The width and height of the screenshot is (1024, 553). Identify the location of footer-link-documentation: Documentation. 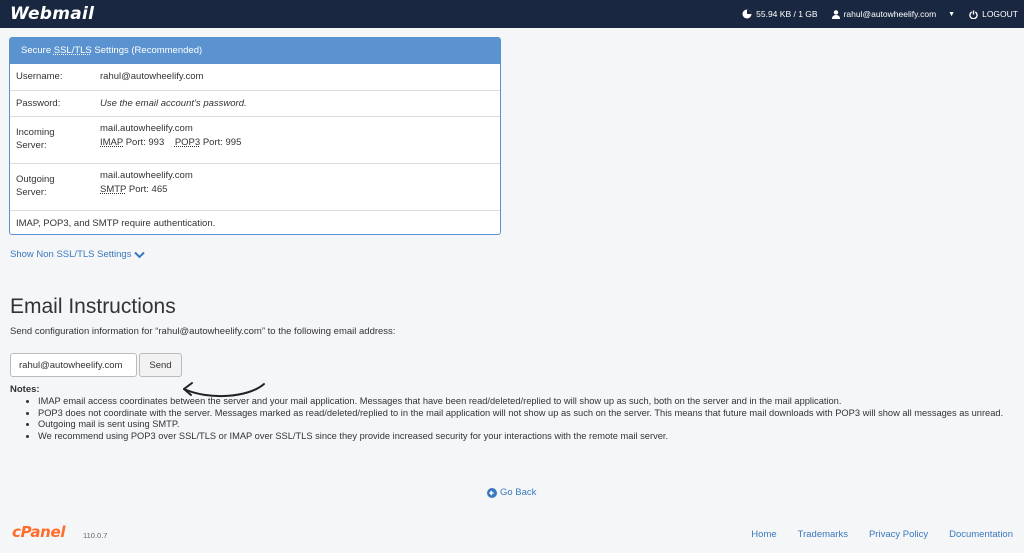
(981, 534).